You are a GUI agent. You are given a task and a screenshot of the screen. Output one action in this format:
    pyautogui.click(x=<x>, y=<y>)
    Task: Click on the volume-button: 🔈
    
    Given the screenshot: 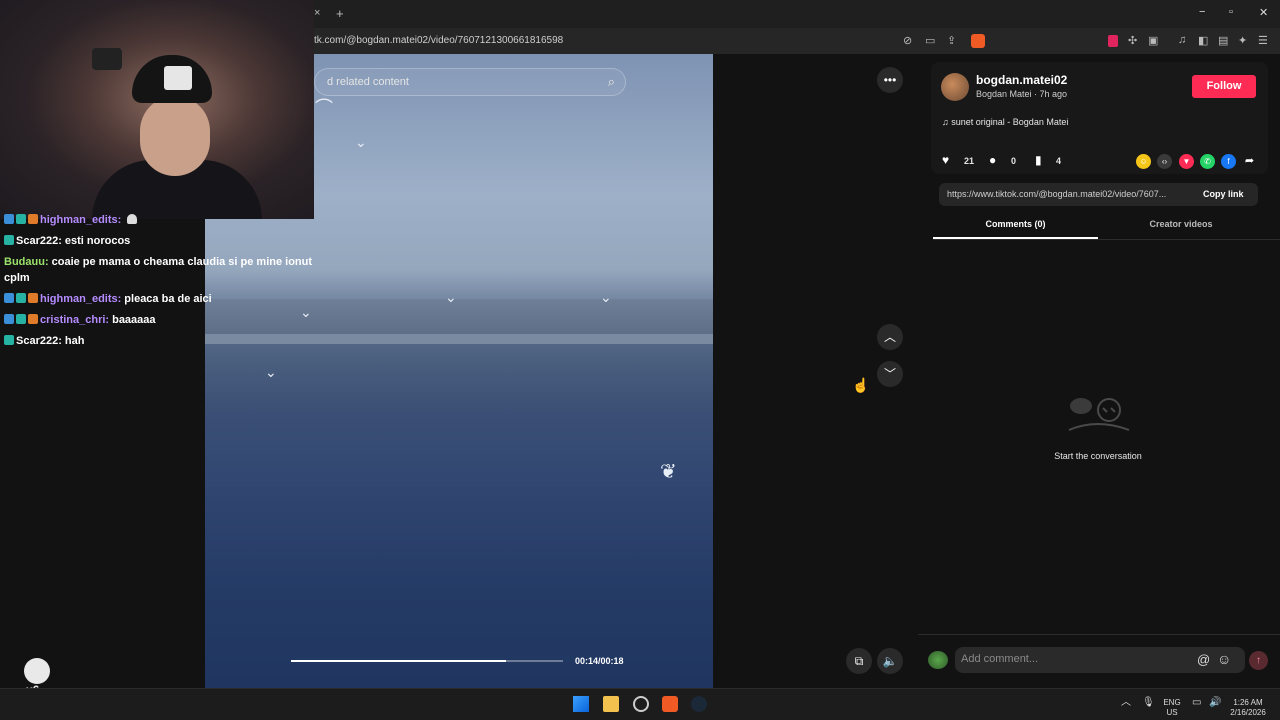 What is the action you would take?
    pyautogui.click(x=890, y=661)
    